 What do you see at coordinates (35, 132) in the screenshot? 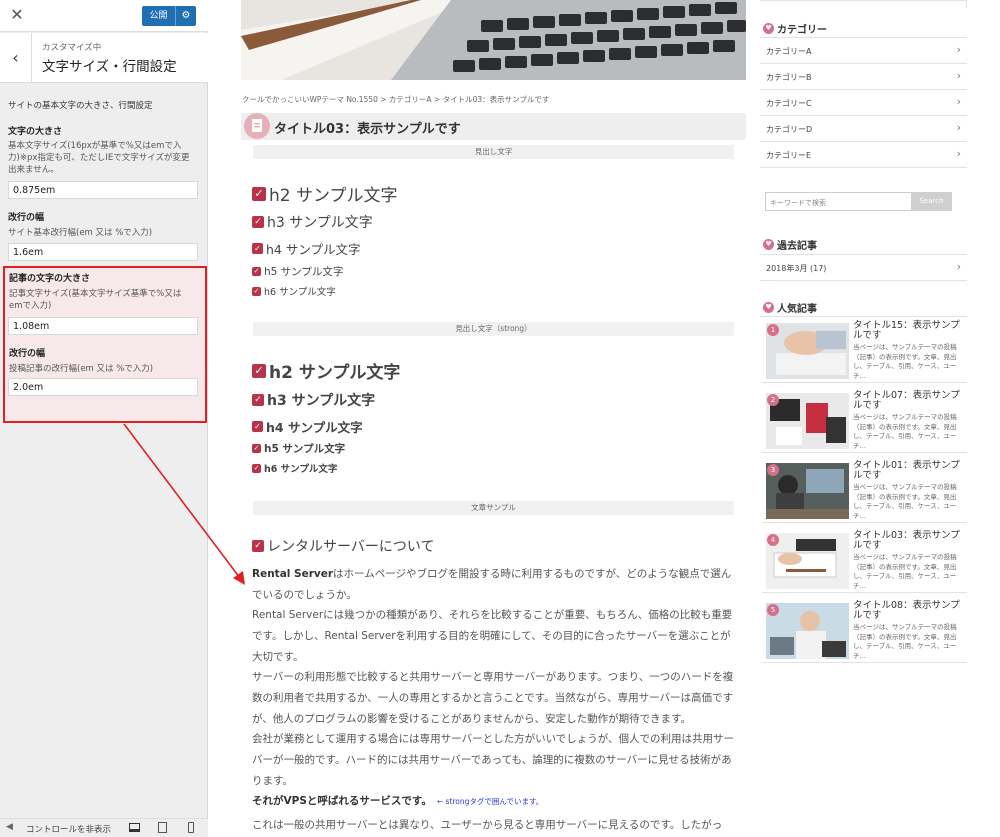
I see `font-size-heading: 文字の大きさ` at bounding box center [35, 132].